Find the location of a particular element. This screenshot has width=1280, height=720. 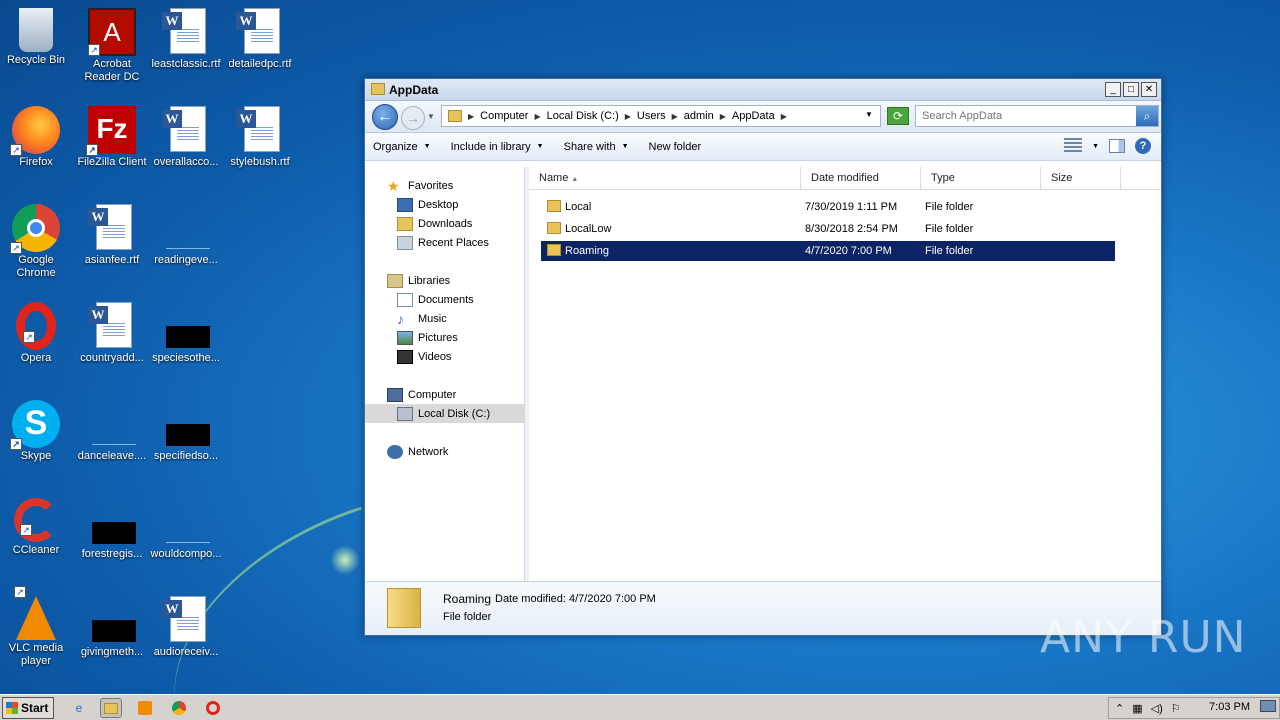

start-button: Start is located at coordinates (28, 708).